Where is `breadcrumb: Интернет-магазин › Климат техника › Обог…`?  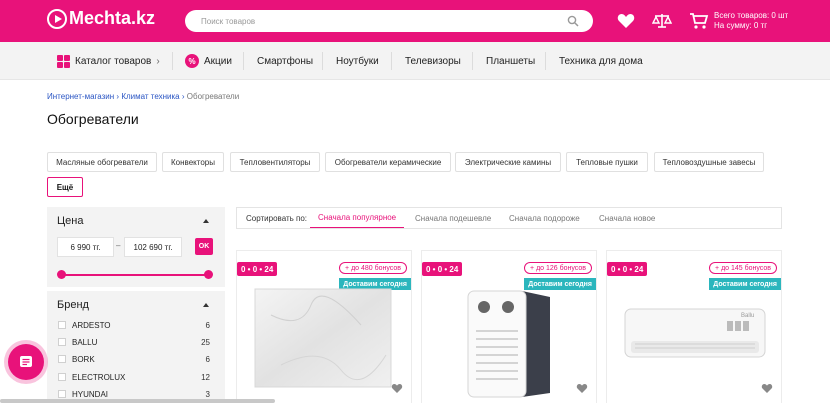
breadcrumb: Интернет-магазин › Климат техника › Обог… is located at coordinates (143, 96).